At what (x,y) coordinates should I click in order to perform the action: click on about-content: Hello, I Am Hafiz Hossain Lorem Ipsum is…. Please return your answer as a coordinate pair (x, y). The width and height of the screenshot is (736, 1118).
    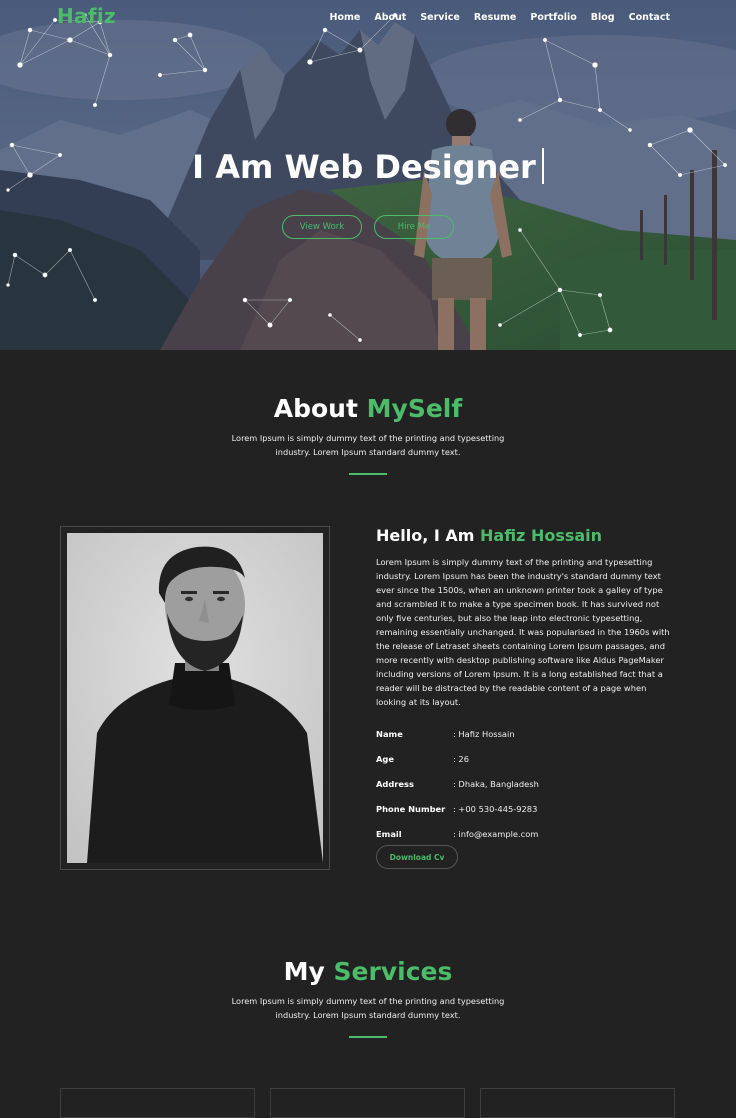
    Looking at the image, I should click on (526, 686).